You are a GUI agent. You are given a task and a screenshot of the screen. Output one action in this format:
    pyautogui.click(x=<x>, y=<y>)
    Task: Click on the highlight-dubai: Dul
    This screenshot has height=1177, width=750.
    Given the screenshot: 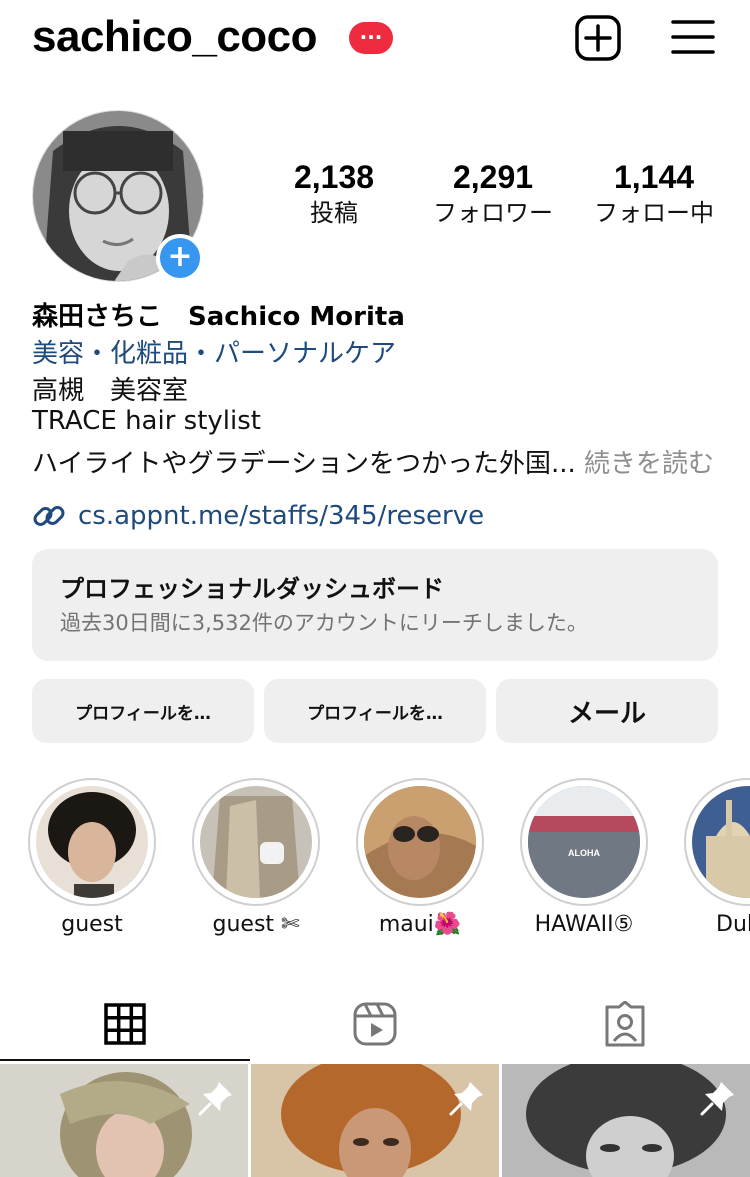 What is the action you would take?
    pyautogui.click(x=717, y=857)
    